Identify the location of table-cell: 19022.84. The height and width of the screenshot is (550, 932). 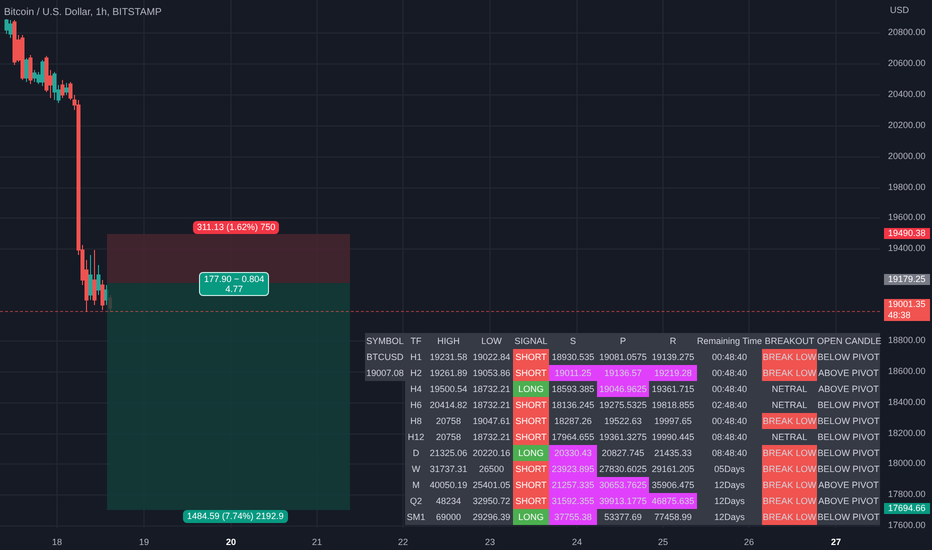
(491, 357).